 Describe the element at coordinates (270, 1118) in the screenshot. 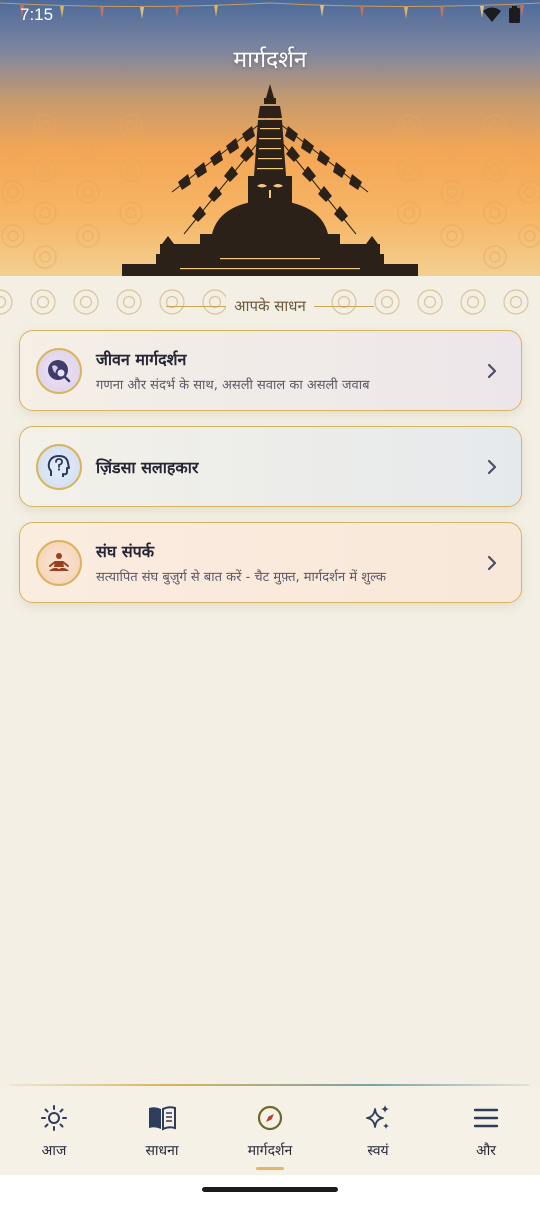

I see `compass-icon` at that location.